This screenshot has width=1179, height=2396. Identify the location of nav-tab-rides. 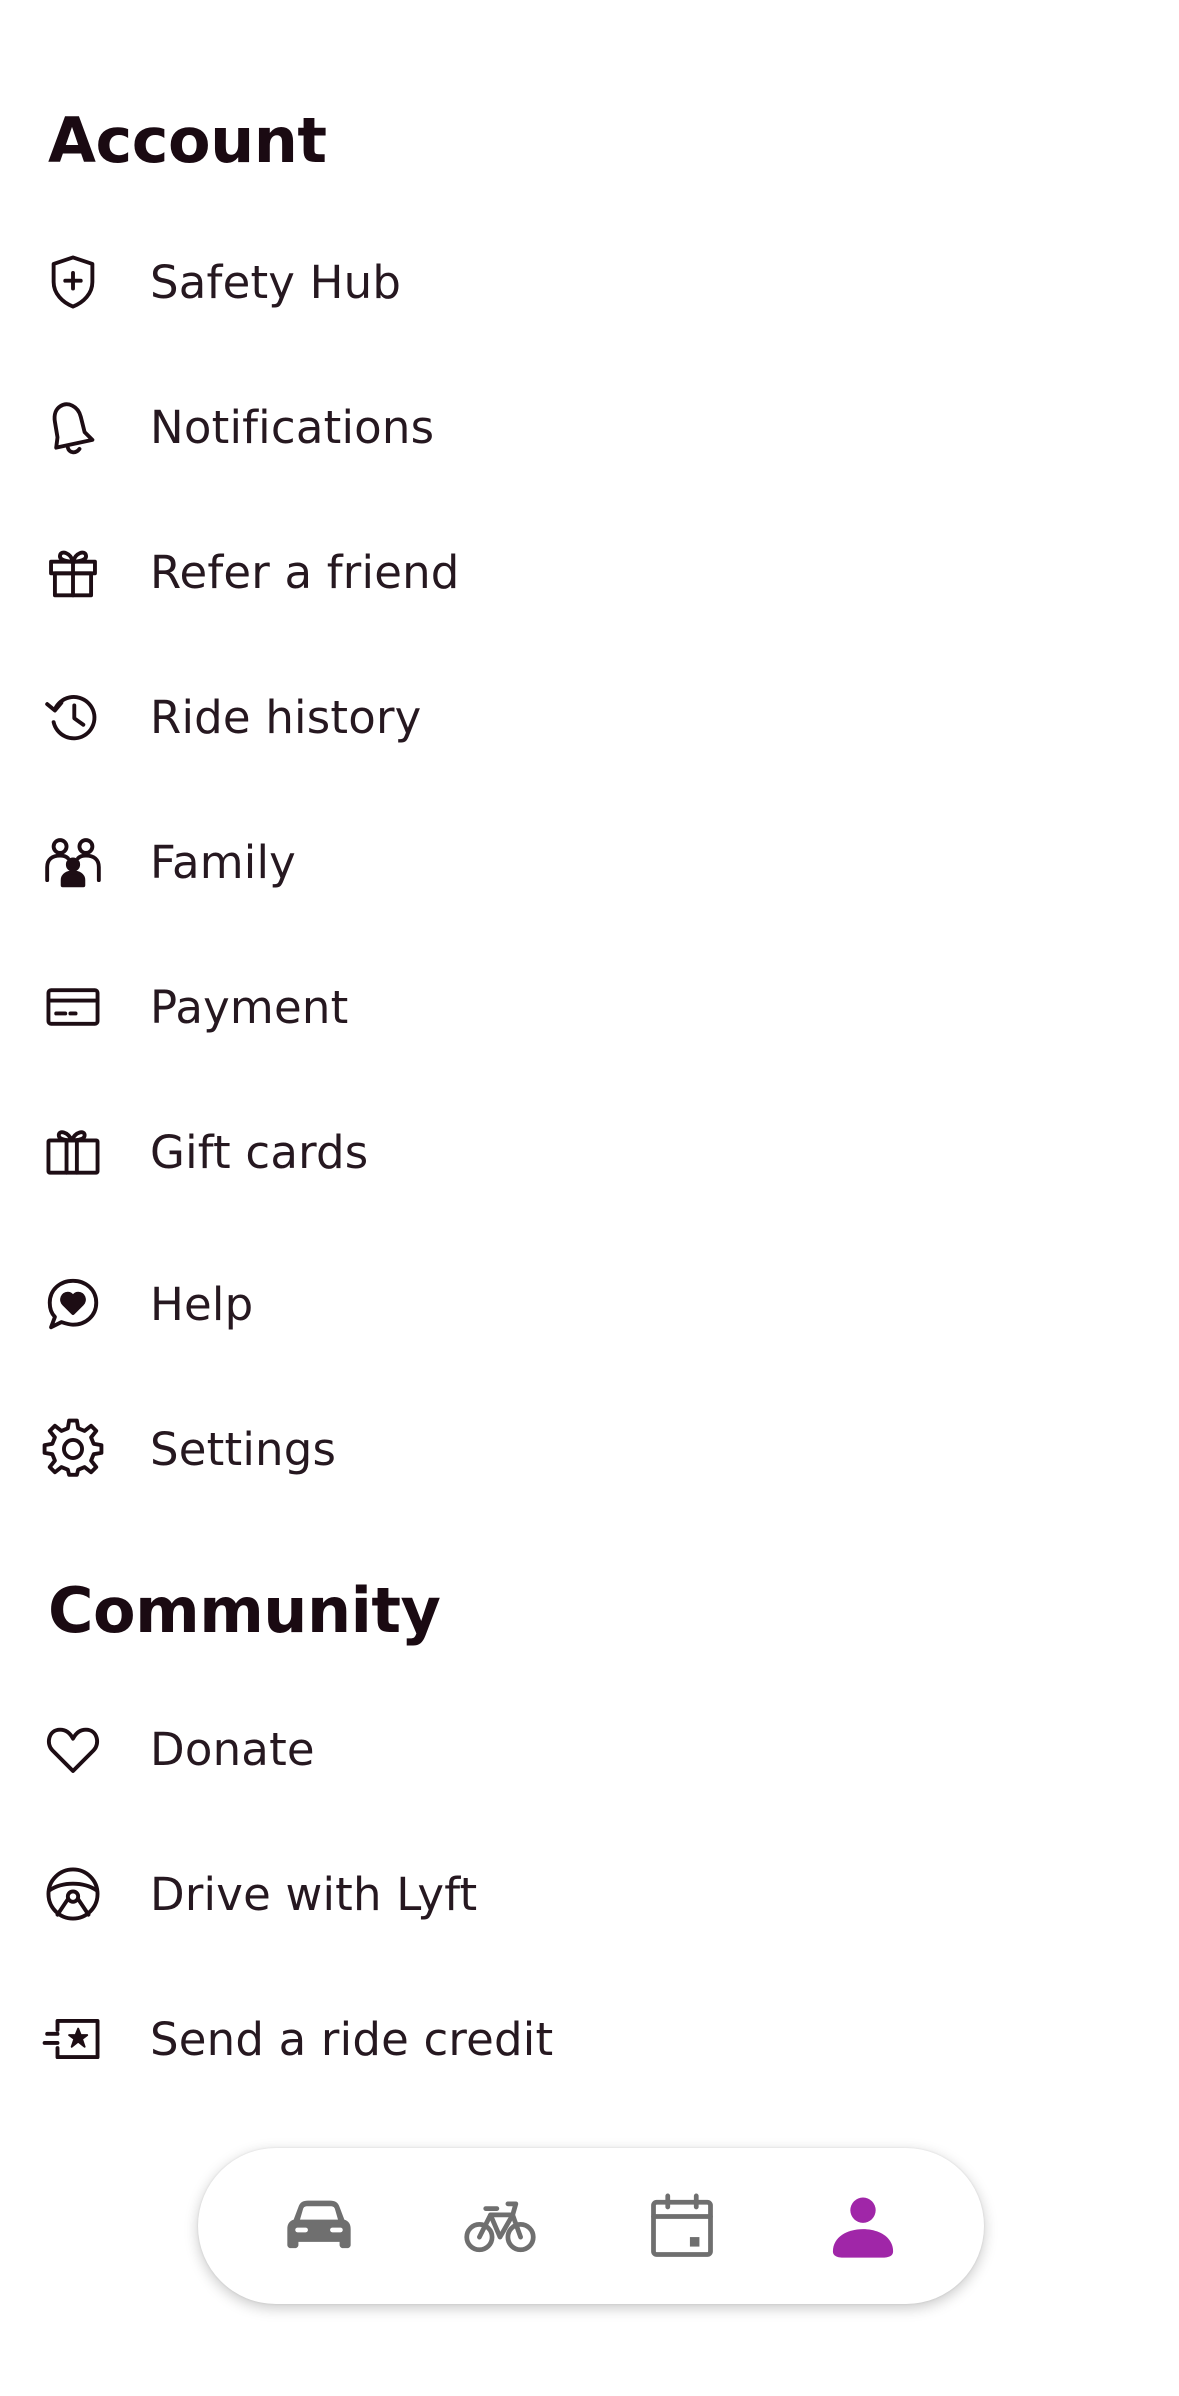
(319, 2226).